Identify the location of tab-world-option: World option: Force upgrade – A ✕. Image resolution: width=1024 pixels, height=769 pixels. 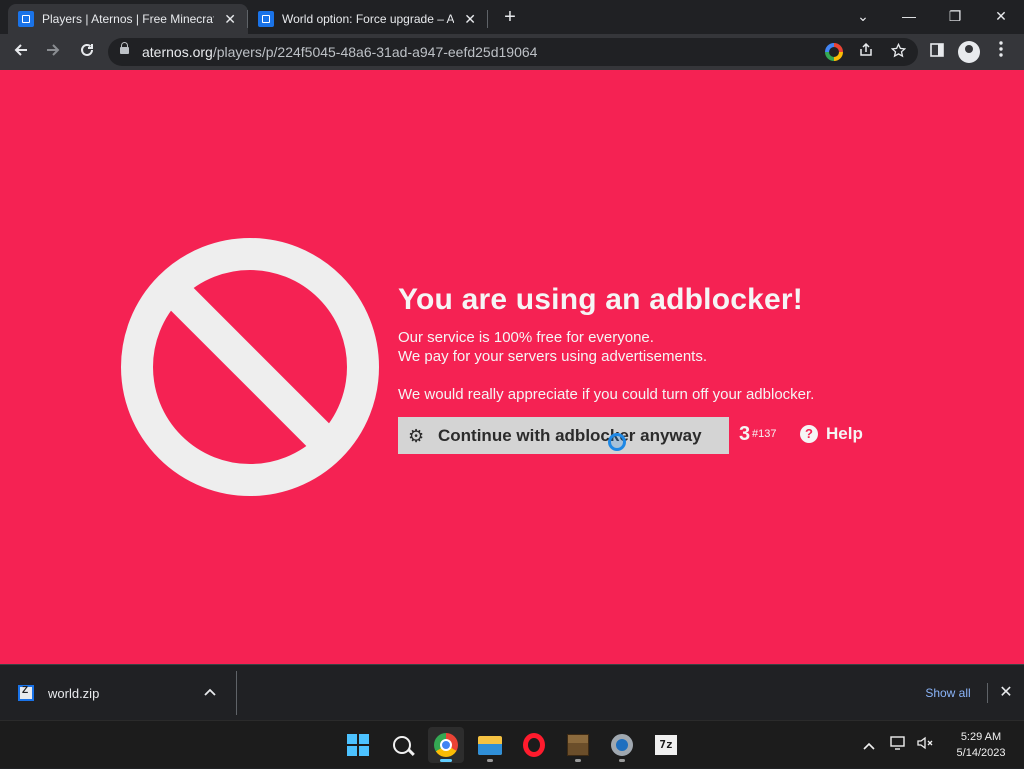
(368, 19).